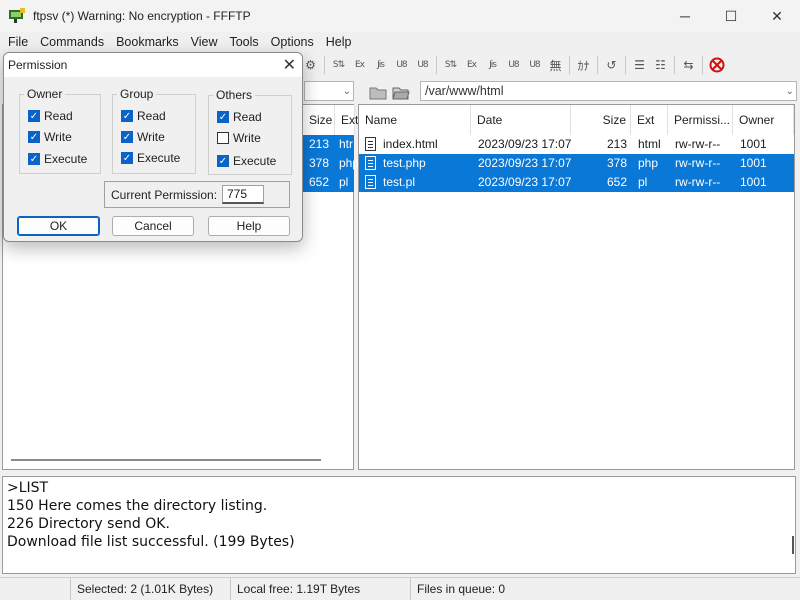 This screenshot has height=600, width=800. I want to click on others-group-title: Others, so click(234, 95).